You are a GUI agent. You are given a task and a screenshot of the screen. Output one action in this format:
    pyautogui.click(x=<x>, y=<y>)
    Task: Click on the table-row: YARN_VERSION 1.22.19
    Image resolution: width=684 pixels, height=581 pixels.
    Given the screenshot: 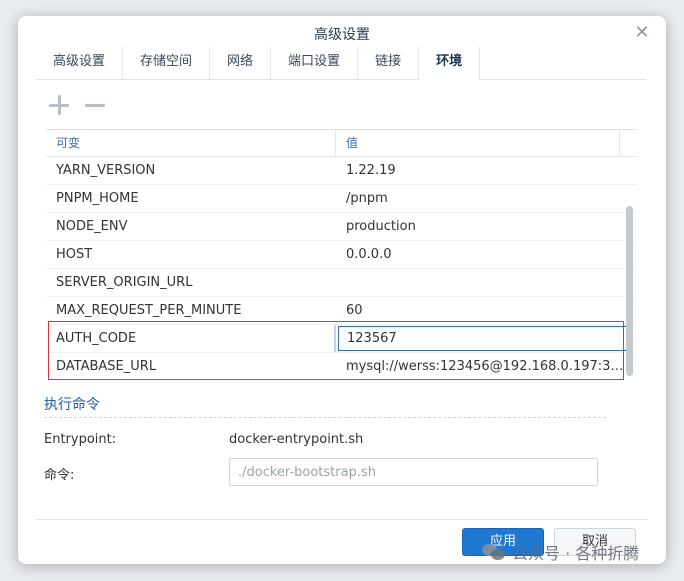 What is the action you would take?
    pyautogui.click(x=341, y=171)
    